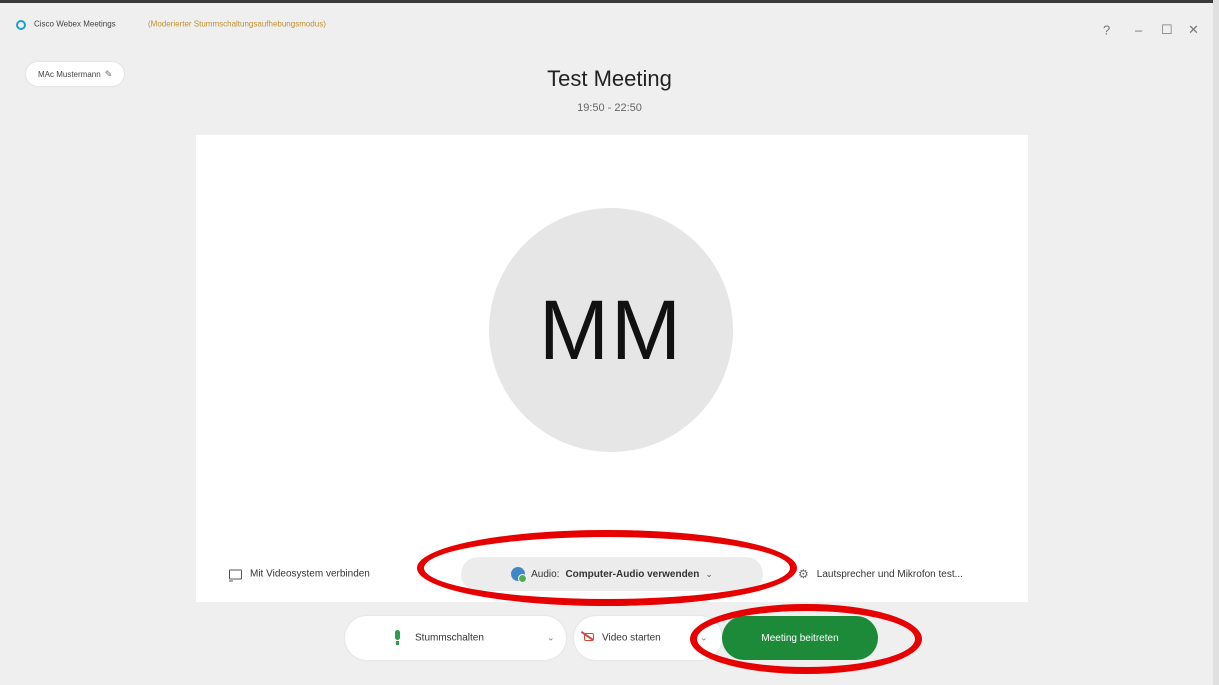 The width and height of the screenshot is (1219, 685). Describe the element at coordinates (803, 574) in the screenshot. I see `gear-icon: ⚙` at that location.